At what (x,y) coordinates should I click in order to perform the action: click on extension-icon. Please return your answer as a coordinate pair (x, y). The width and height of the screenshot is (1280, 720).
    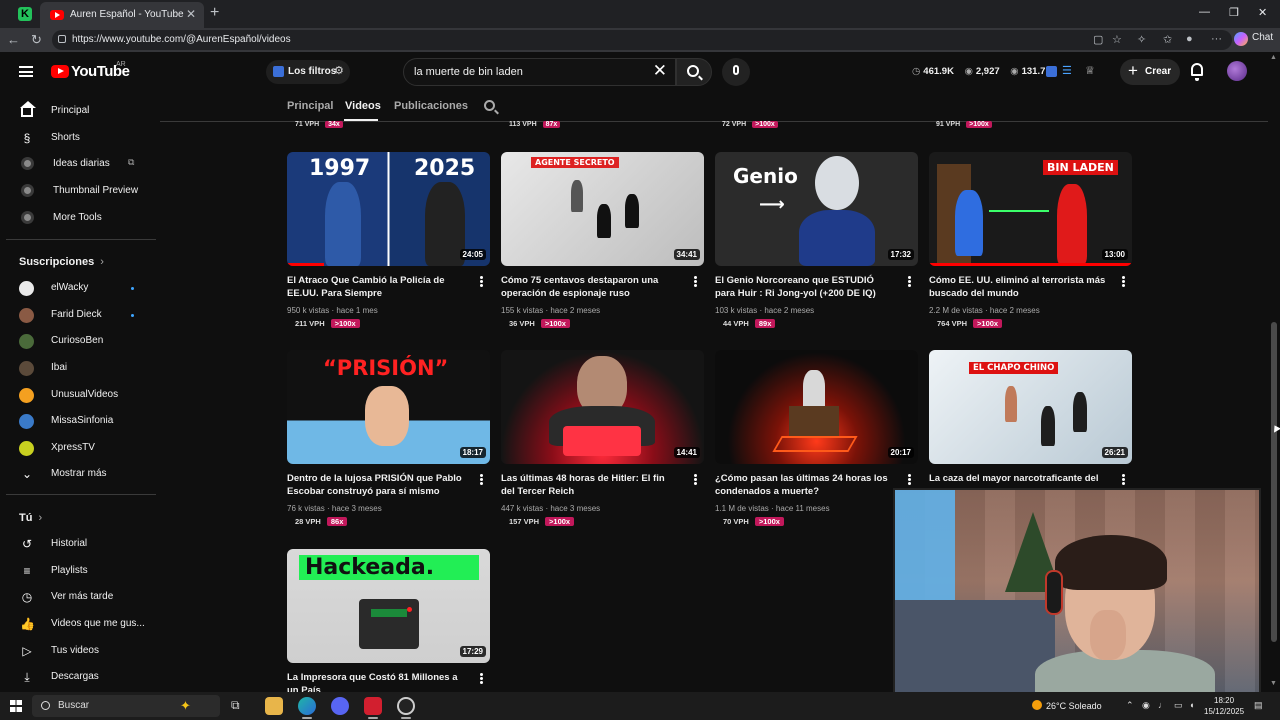
    Looking at the image, I should click on (1051, 71).